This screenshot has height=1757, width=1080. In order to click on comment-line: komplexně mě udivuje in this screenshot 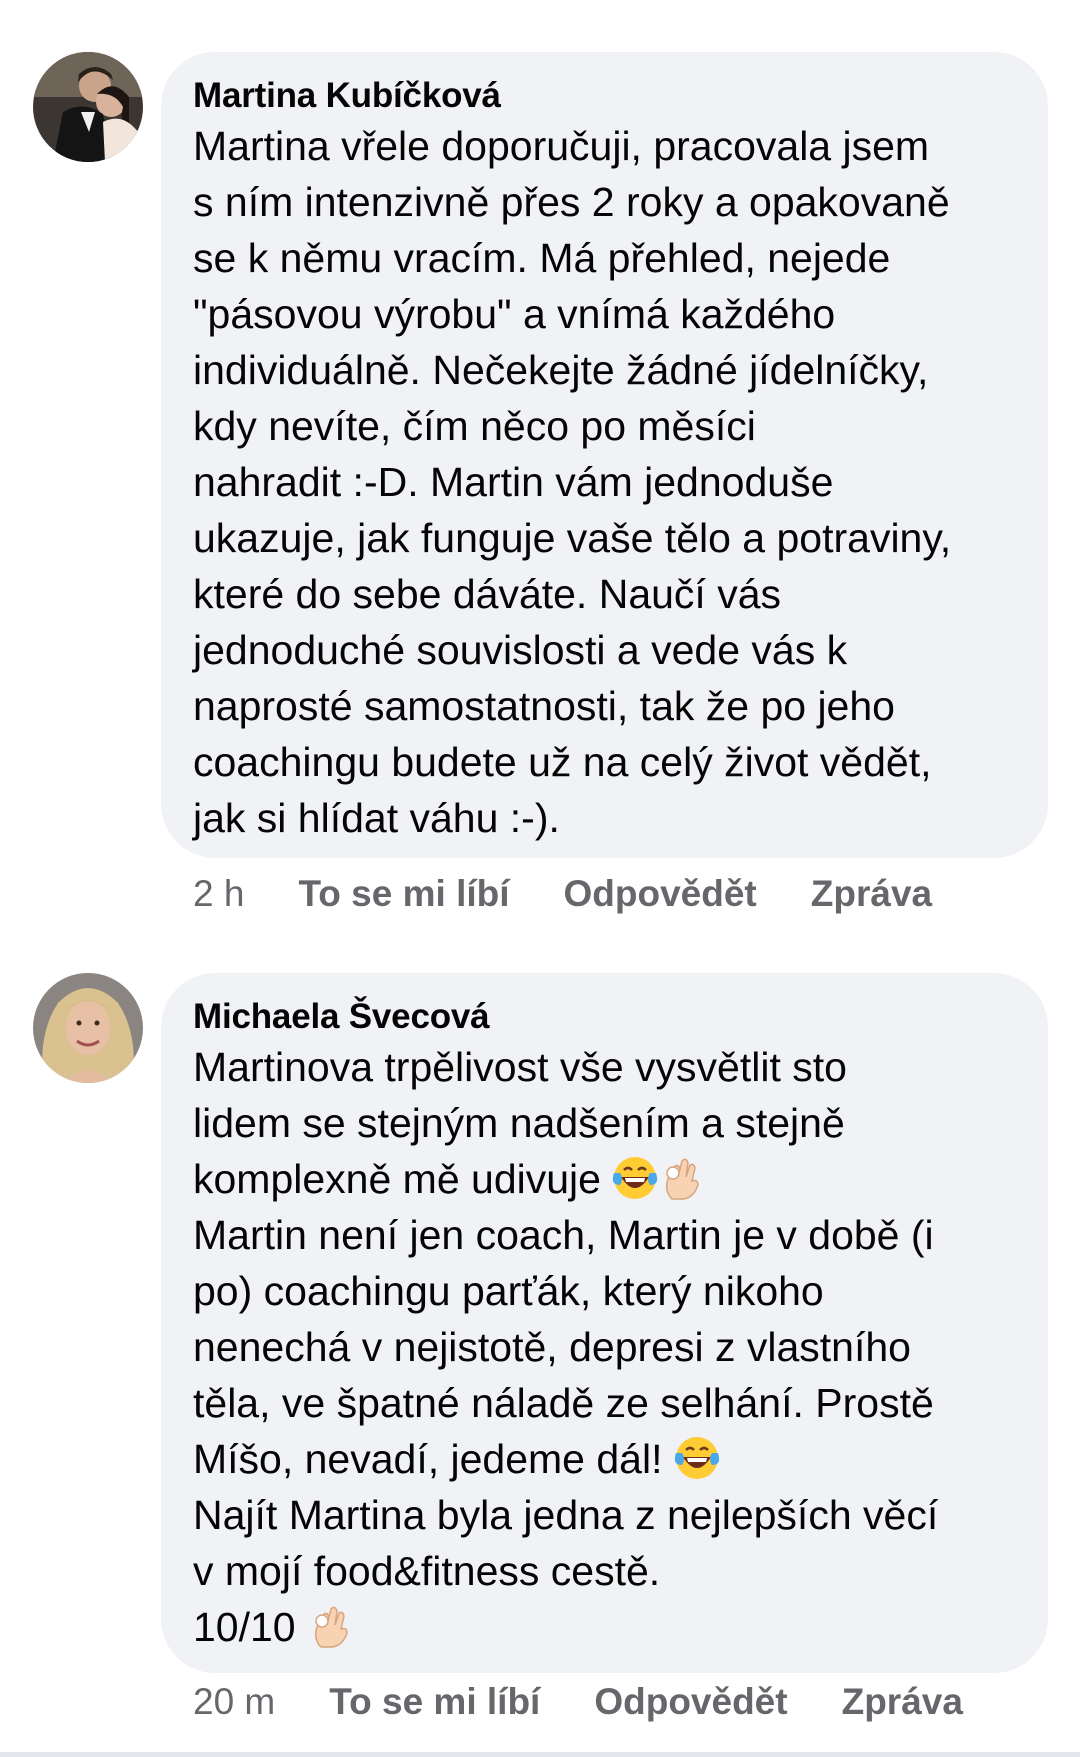, I will do `click(603, 1179)`.